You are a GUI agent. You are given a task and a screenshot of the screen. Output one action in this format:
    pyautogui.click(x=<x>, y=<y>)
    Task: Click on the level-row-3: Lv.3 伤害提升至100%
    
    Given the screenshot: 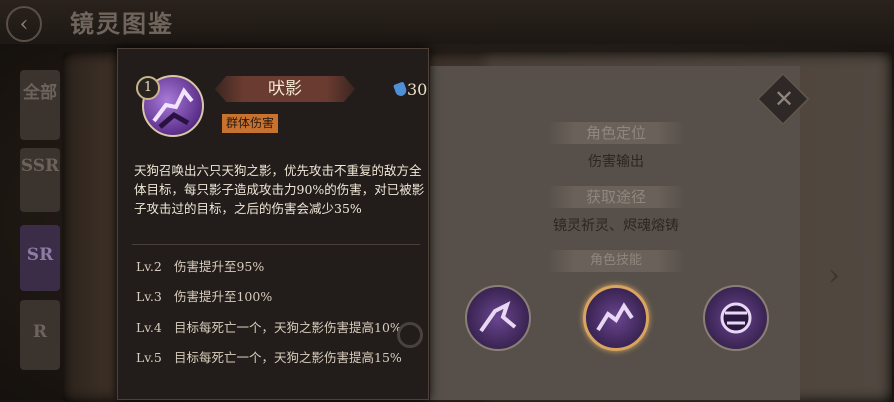 What is the action you would take?
    pyautogui.click(x=204, y=295)
    